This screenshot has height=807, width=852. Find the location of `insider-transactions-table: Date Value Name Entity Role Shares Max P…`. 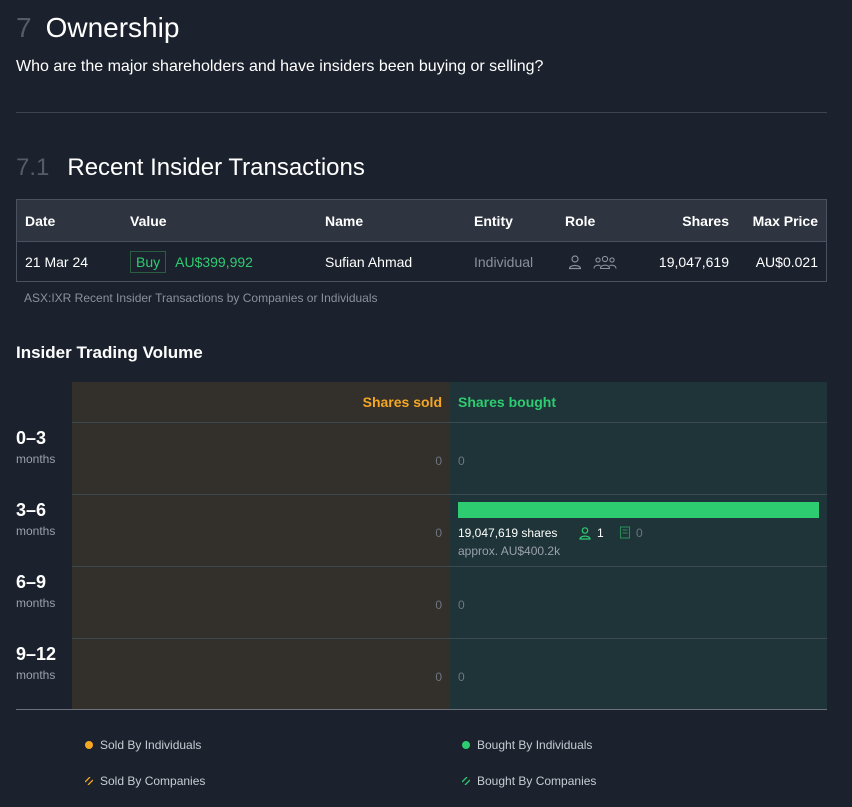

insider-transactions-table: Date Value Name Entity Role Shares Max P… is located at coordinates (421, 240).